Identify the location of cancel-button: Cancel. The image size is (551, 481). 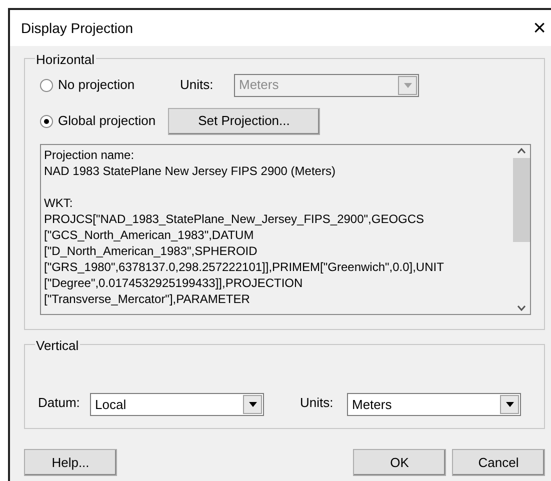
(498, 462).